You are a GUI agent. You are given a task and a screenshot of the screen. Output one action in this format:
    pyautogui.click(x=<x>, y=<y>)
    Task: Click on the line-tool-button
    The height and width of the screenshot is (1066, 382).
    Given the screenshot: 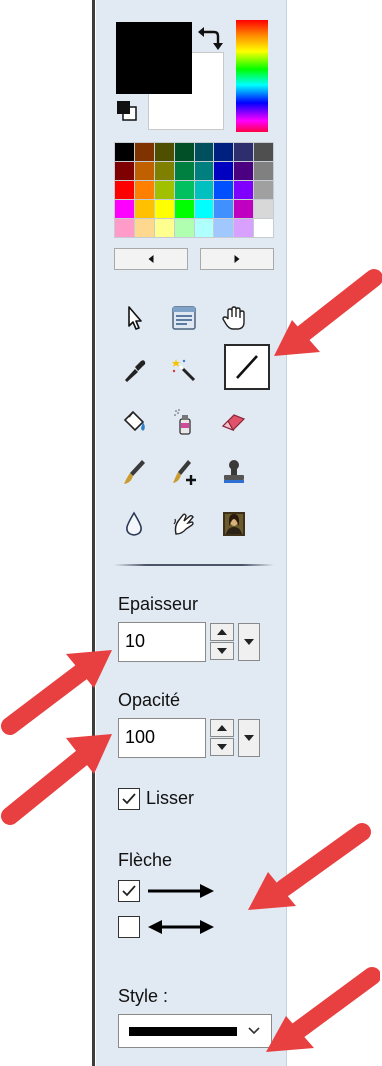 What is the action you would take?
    pyautogui.click(x=247, y=367)
    